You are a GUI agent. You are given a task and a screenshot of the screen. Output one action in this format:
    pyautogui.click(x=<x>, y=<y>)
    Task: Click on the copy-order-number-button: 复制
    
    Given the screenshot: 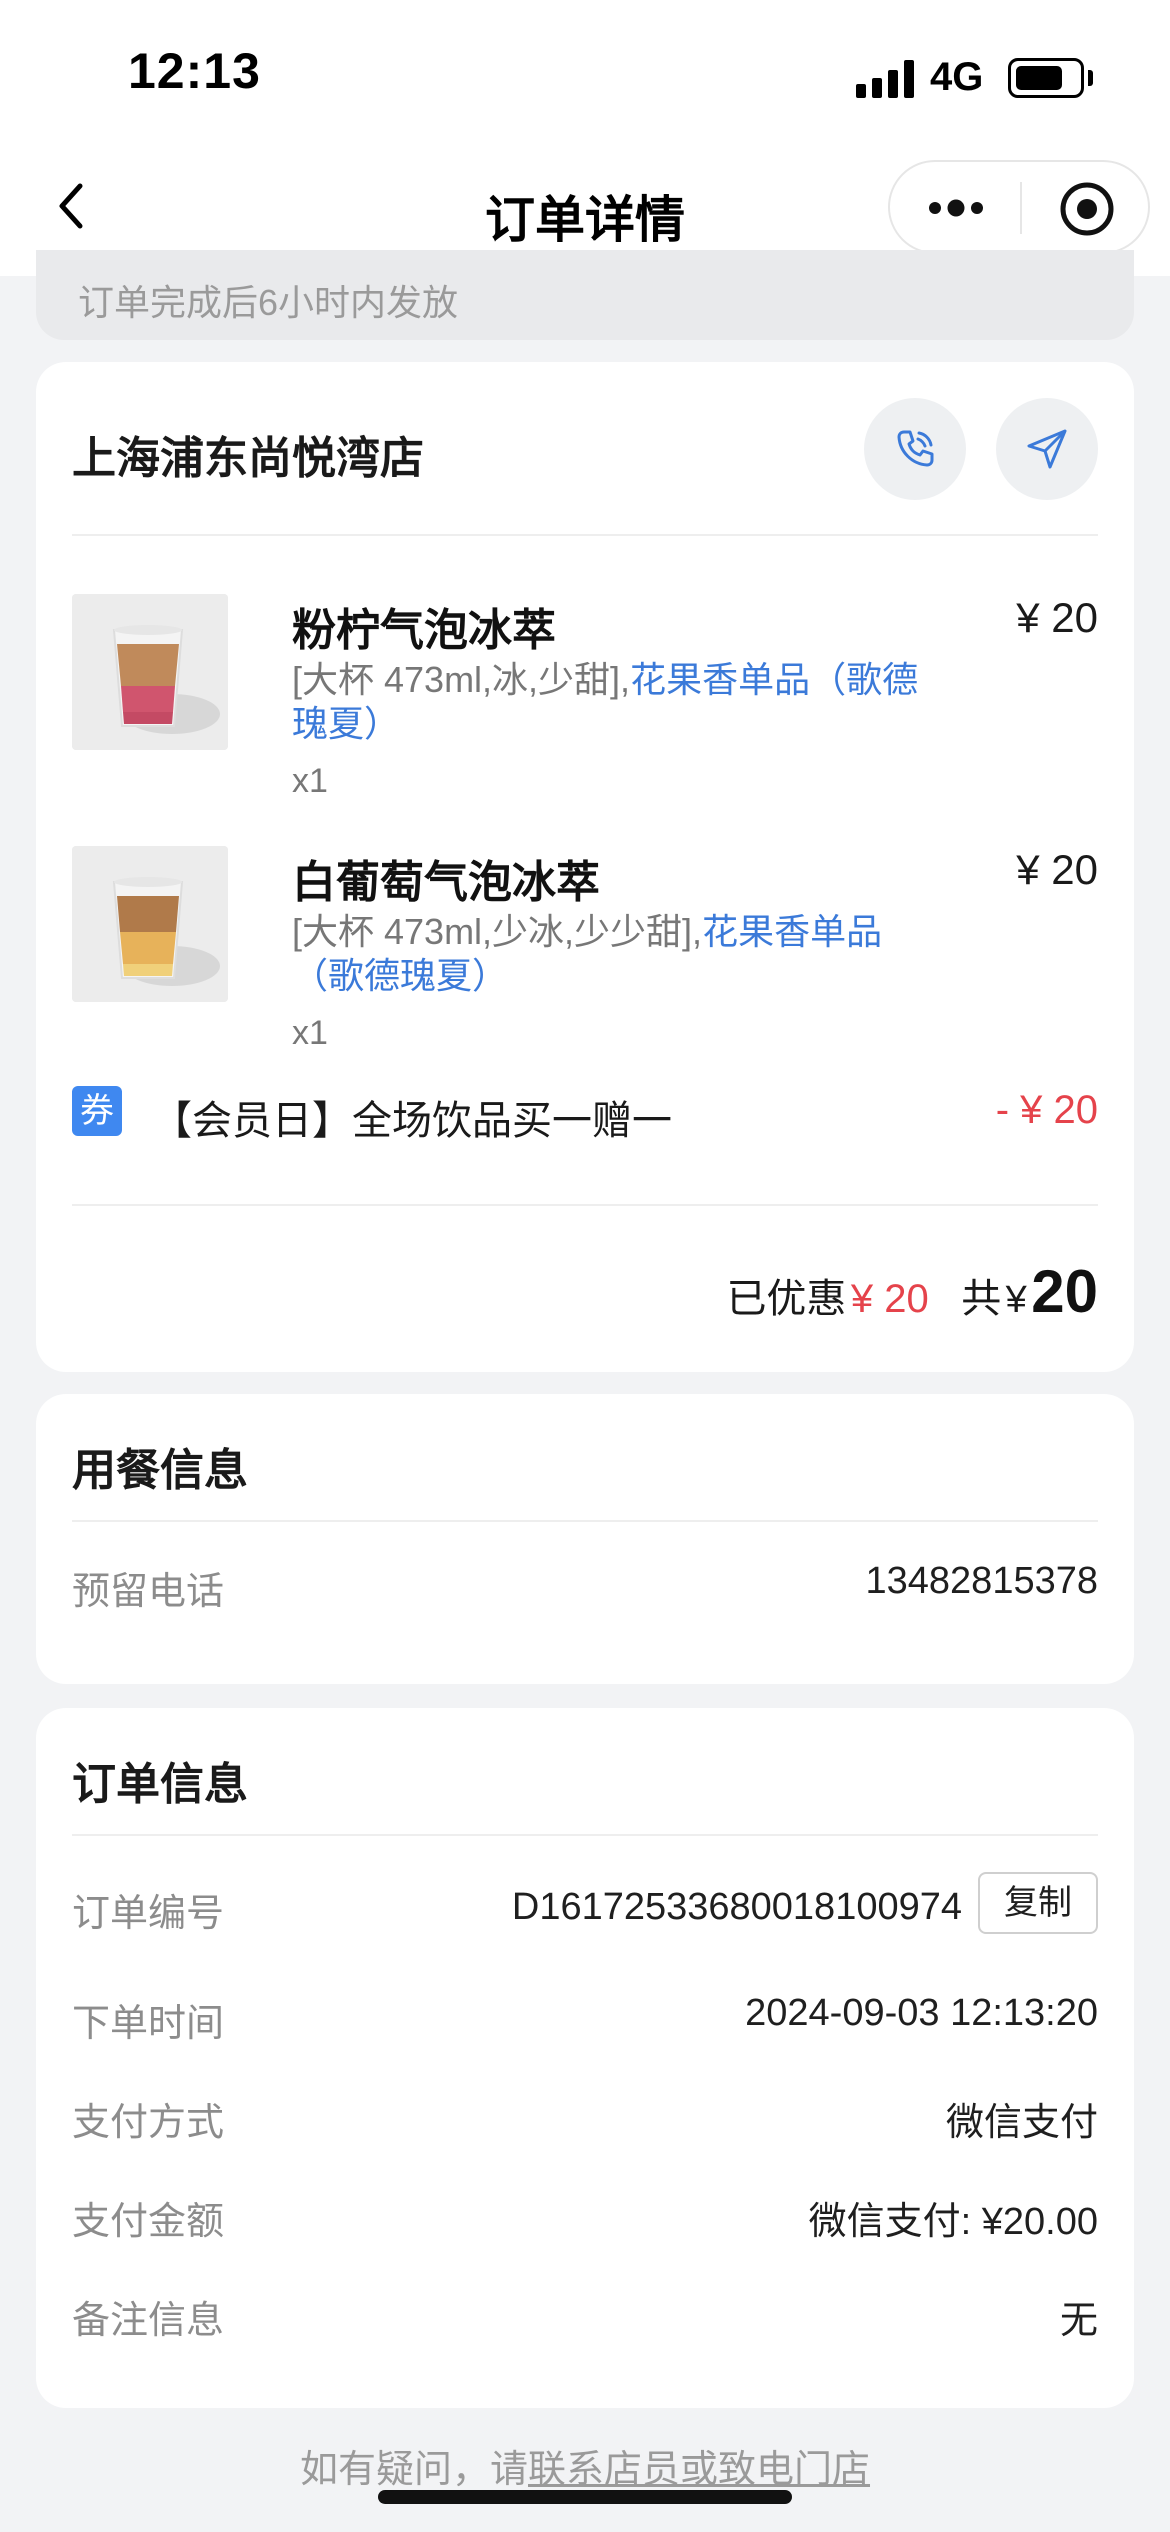 What is the action you would take?
    pyautogui.click(x=1038, y=1903)
    